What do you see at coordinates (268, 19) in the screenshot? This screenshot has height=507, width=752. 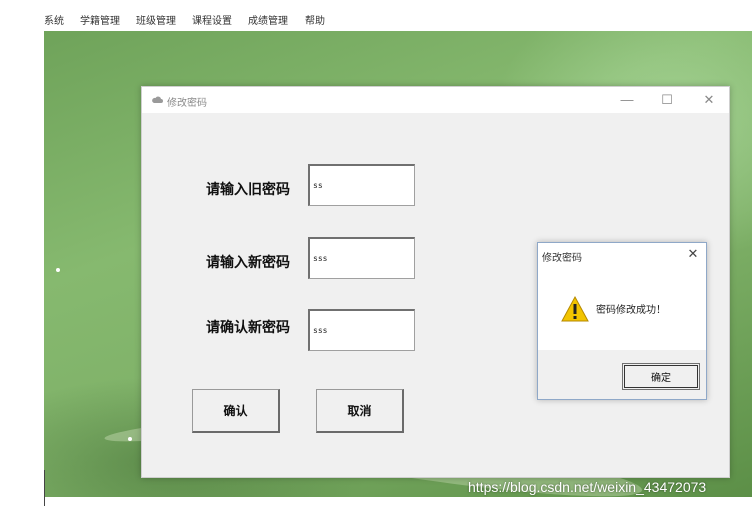 I see `menu-grade-management: 成绩管理` at bounding box center [268, 19].